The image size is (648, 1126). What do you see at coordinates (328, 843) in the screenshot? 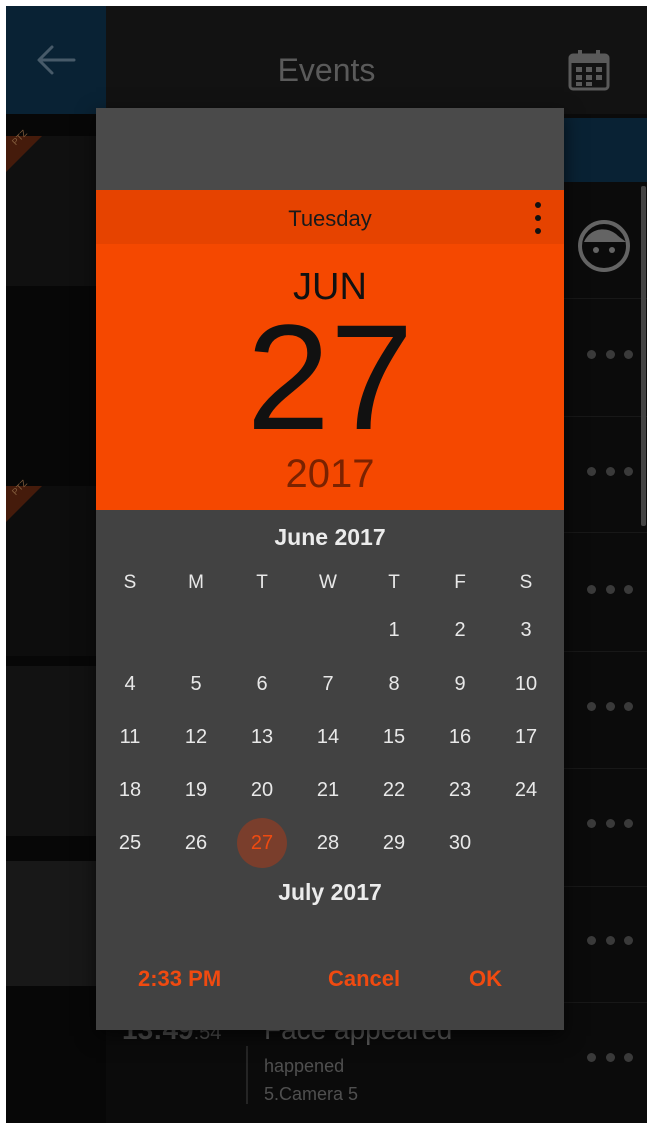
I see `calendar-day: 28` at bounding box center [328, 843].